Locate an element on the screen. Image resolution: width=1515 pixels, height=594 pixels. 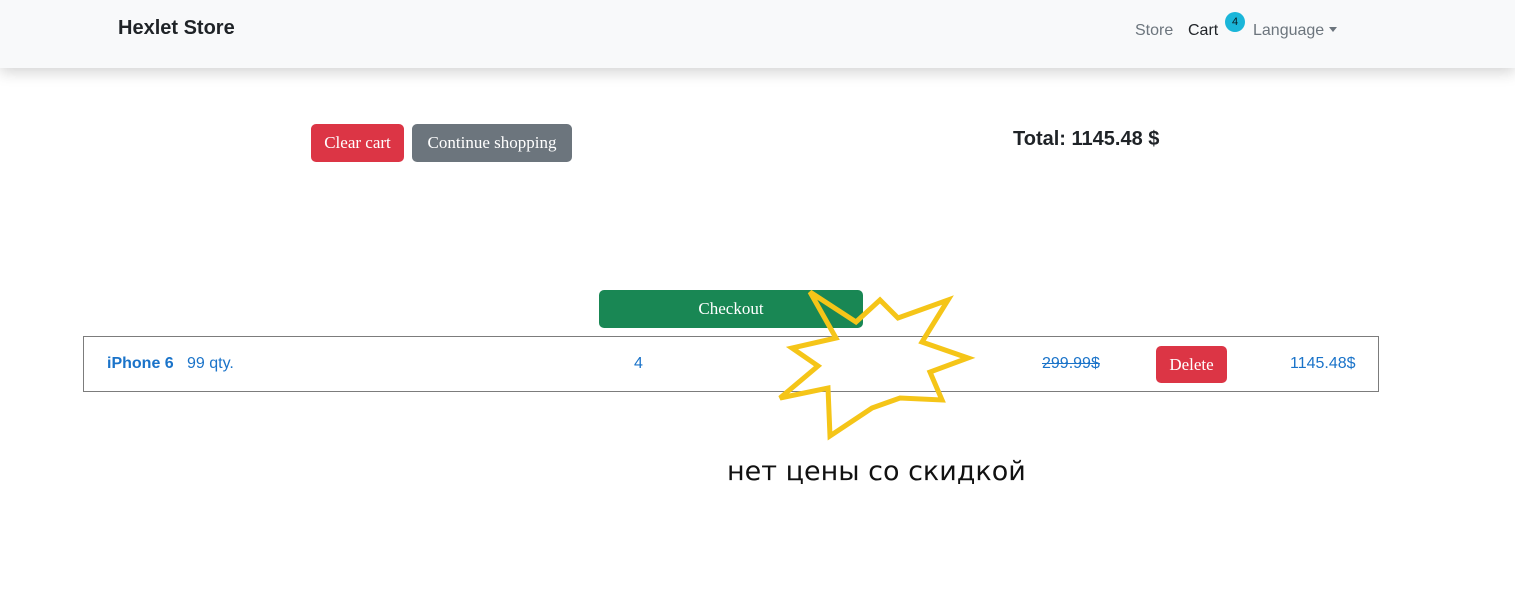
item-stock: 99 qty. is located at coordinates (210, 363).